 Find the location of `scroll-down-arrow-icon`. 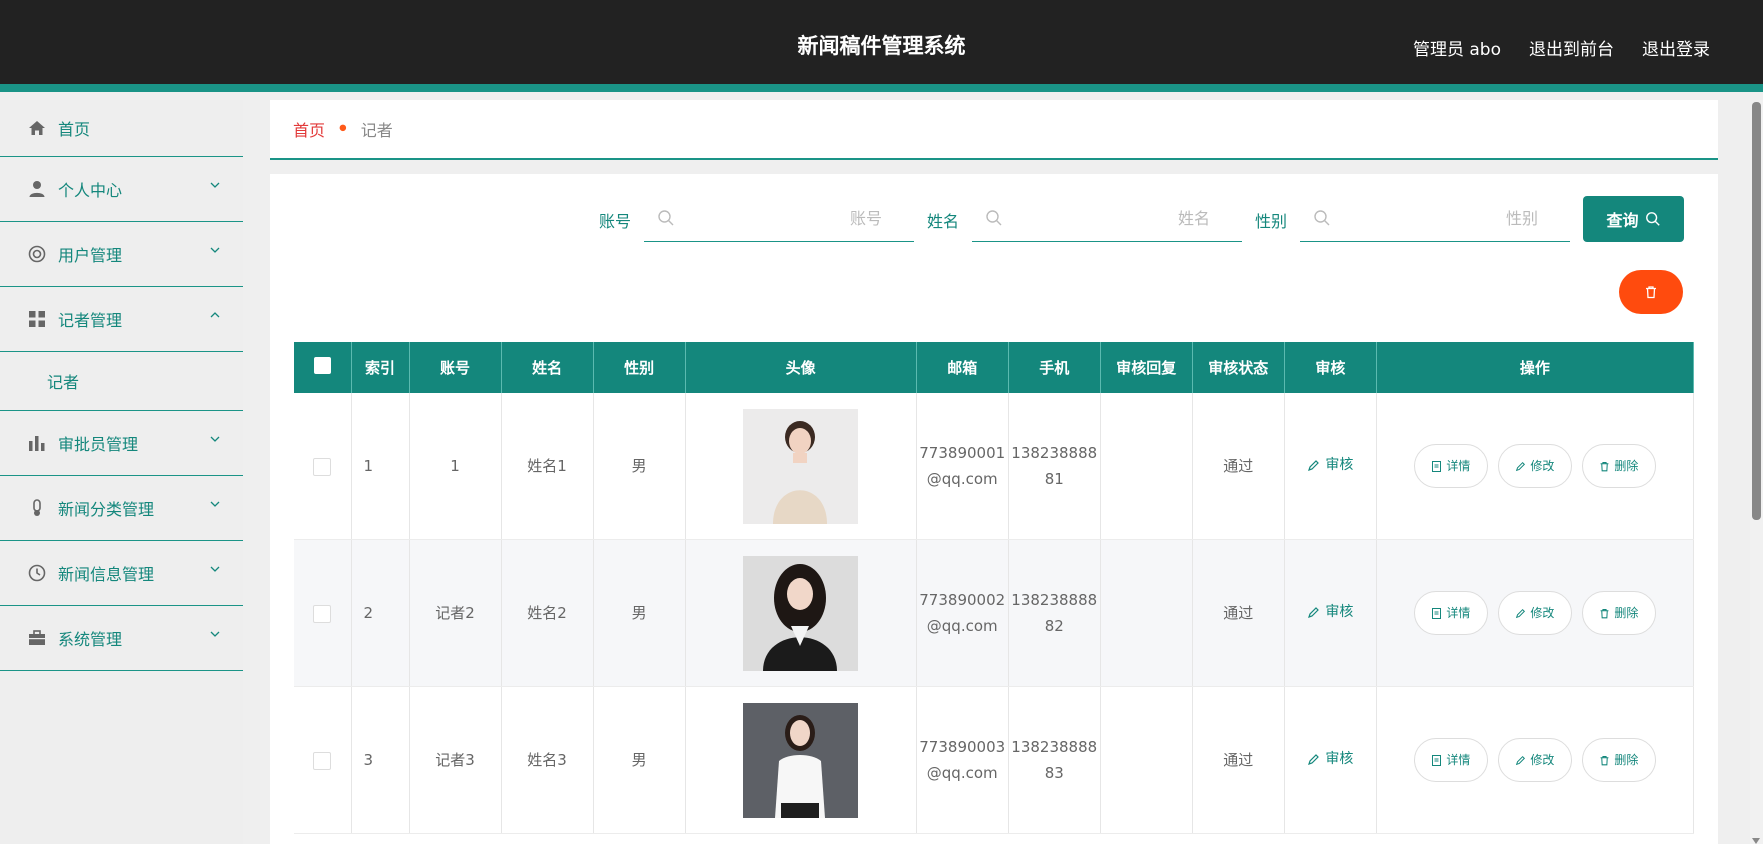

scroll-down-arrow-icon is located at coordinates (1756, 841).